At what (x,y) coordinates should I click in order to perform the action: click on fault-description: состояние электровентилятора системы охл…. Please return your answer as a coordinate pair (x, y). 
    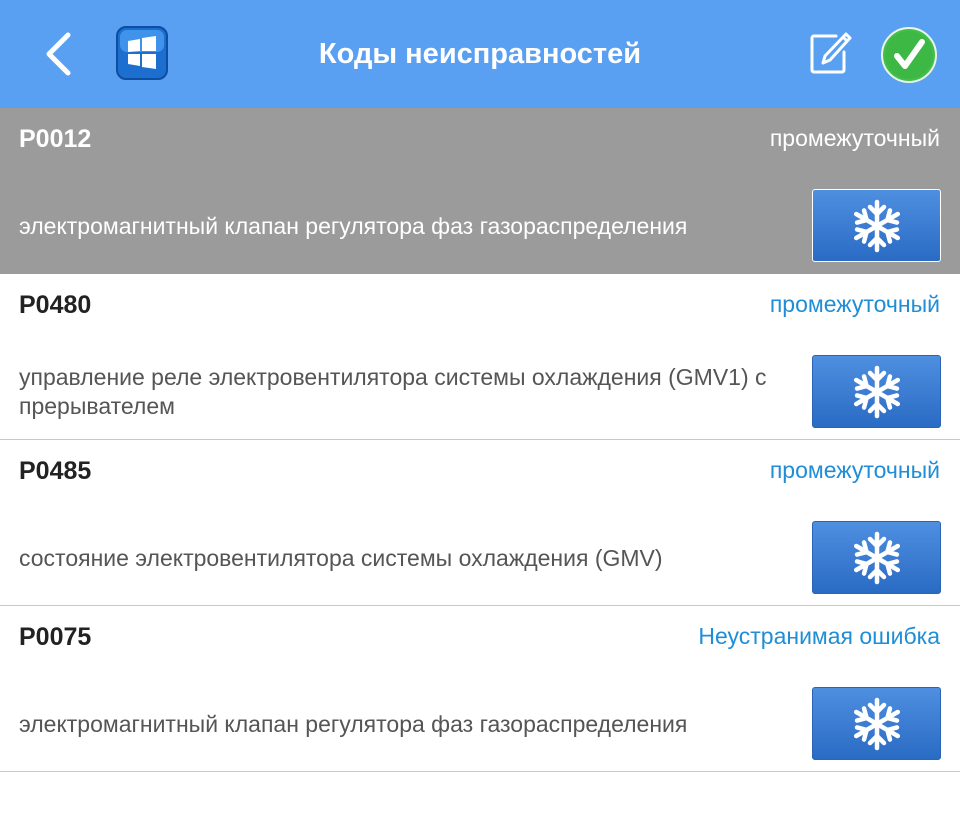
    Looking at the image, I should click on (341, 557).